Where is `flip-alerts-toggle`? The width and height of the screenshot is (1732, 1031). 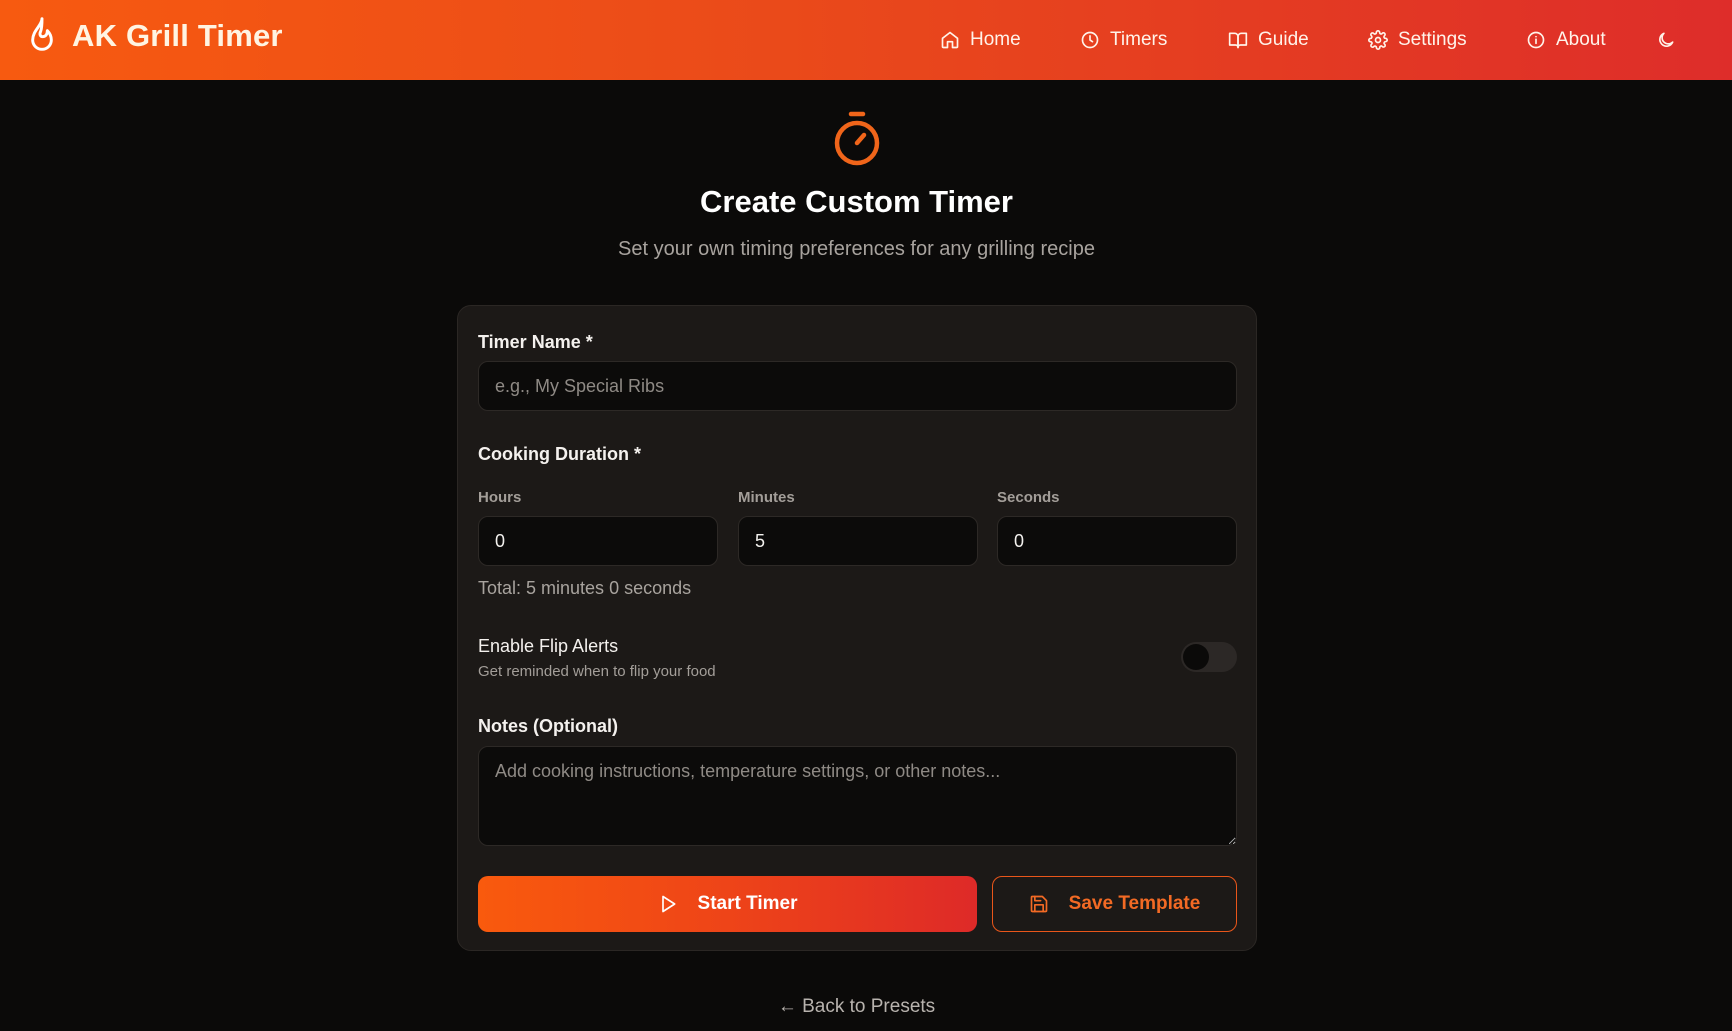
flip-alerts-toggle is located at coordinates (1209, 657).